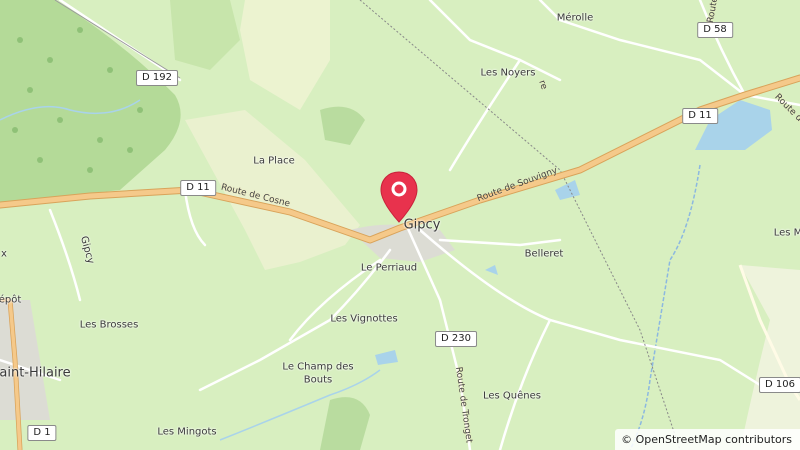 The image size is (800, 450). I want to click on place-label-le-perriaud: Le Perriaud, so click(389, 268).